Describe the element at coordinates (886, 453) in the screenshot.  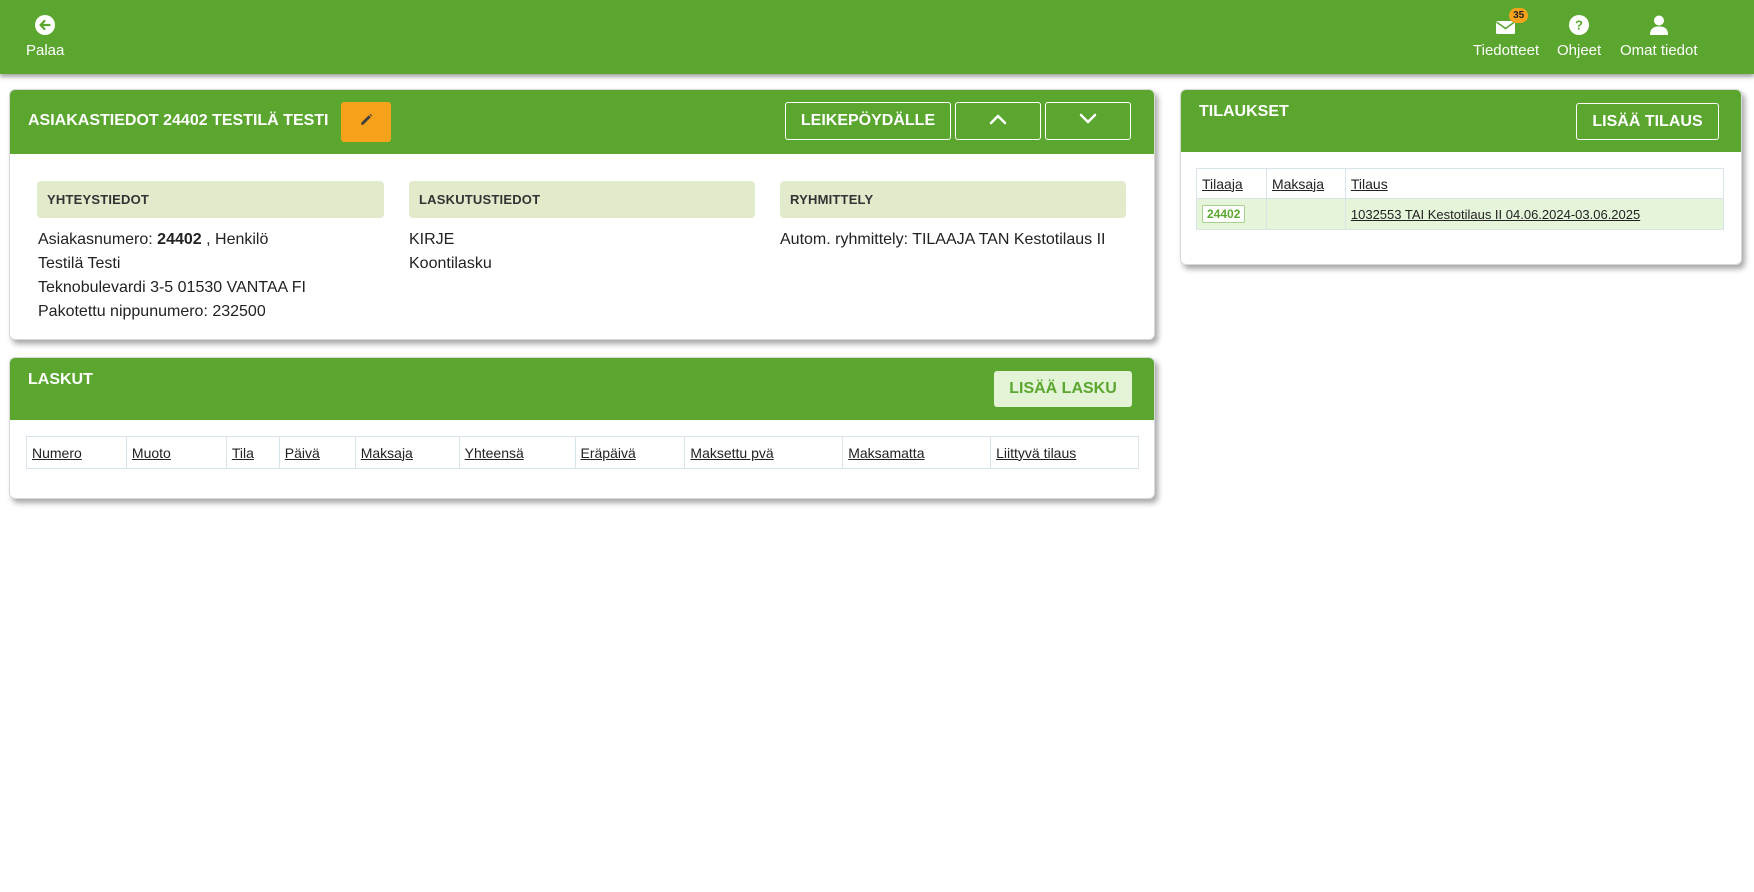
I see `column-sort-link: Maksamatta` at that location.